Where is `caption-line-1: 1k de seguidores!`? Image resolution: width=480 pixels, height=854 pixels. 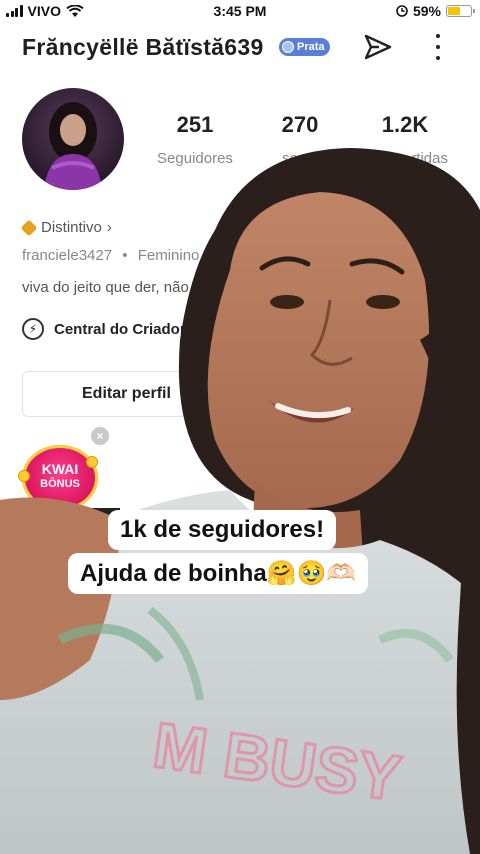
caption-line-1: 1k de seguidores! is located at coordinates (222, 530).